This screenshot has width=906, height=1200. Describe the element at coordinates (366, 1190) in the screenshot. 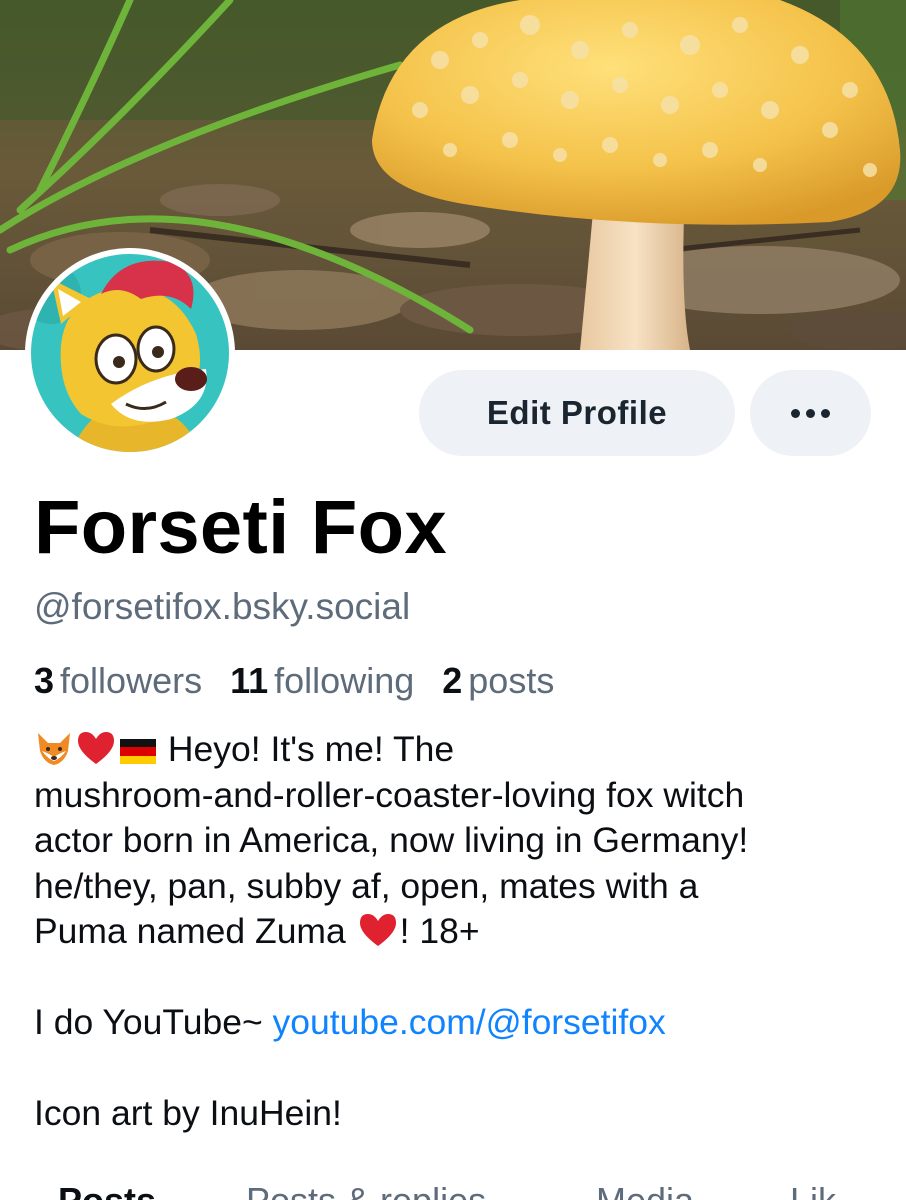

I see `tab-posts-and-replies: Posts & replies` at that location.